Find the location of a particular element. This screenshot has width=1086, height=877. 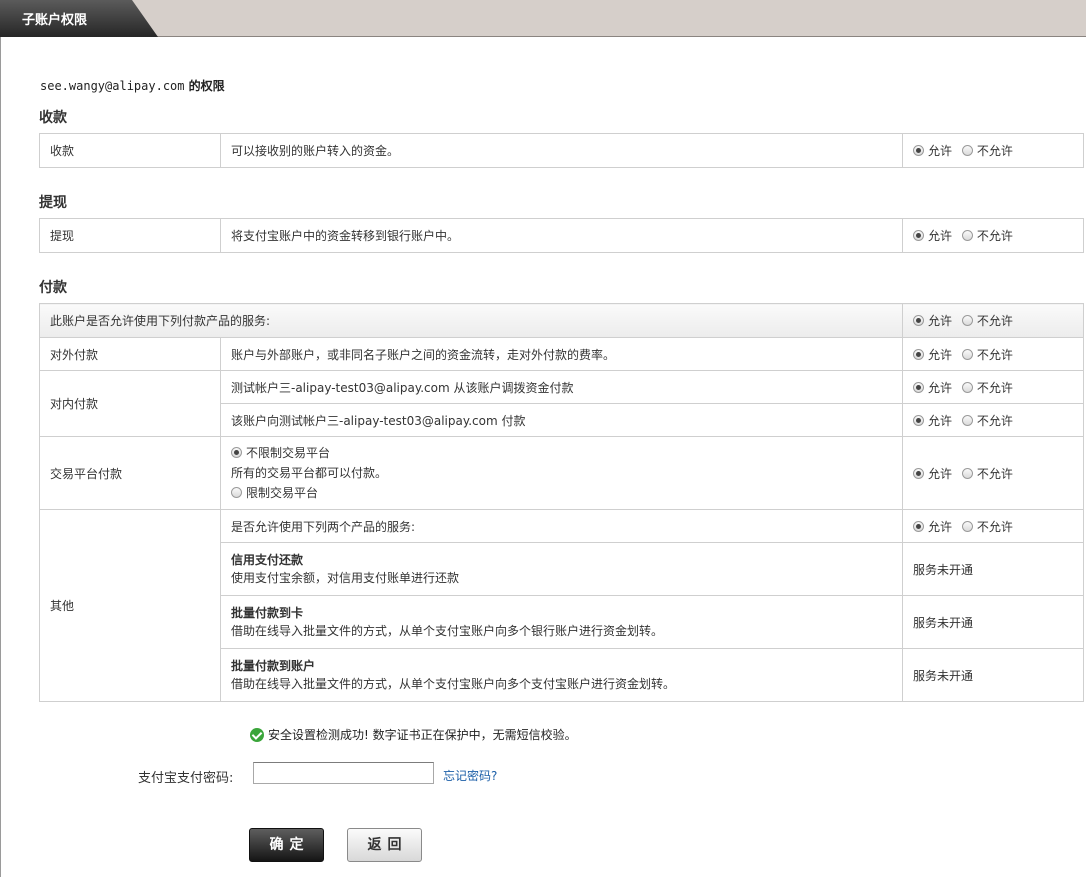

trade-unlimited-desc: 所有的交易平台都可以付款。 is located at coordinates (309, 473).